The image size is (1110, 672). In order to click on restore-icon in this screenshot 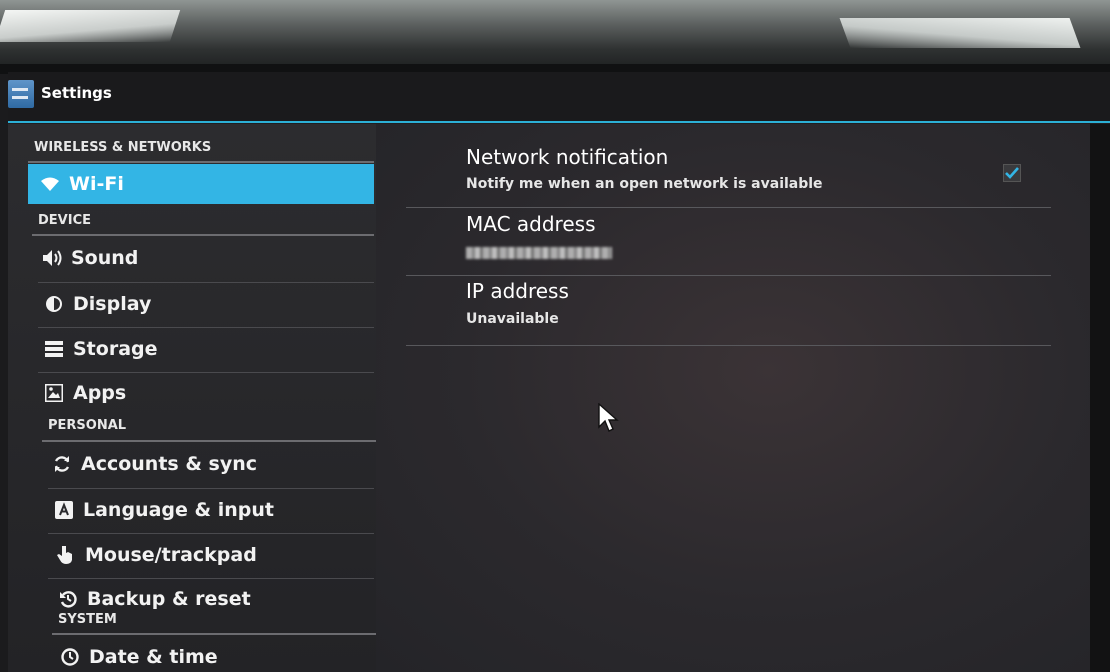, I will do `click(68, 599)`.